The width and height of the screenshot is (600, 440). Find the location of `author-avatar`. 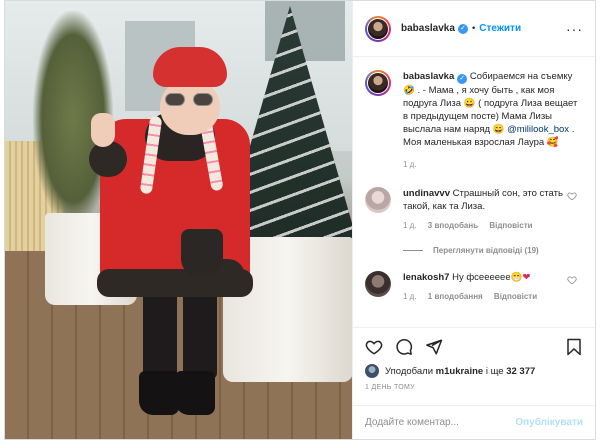

author-avatar is located at coordinates (378, 28).